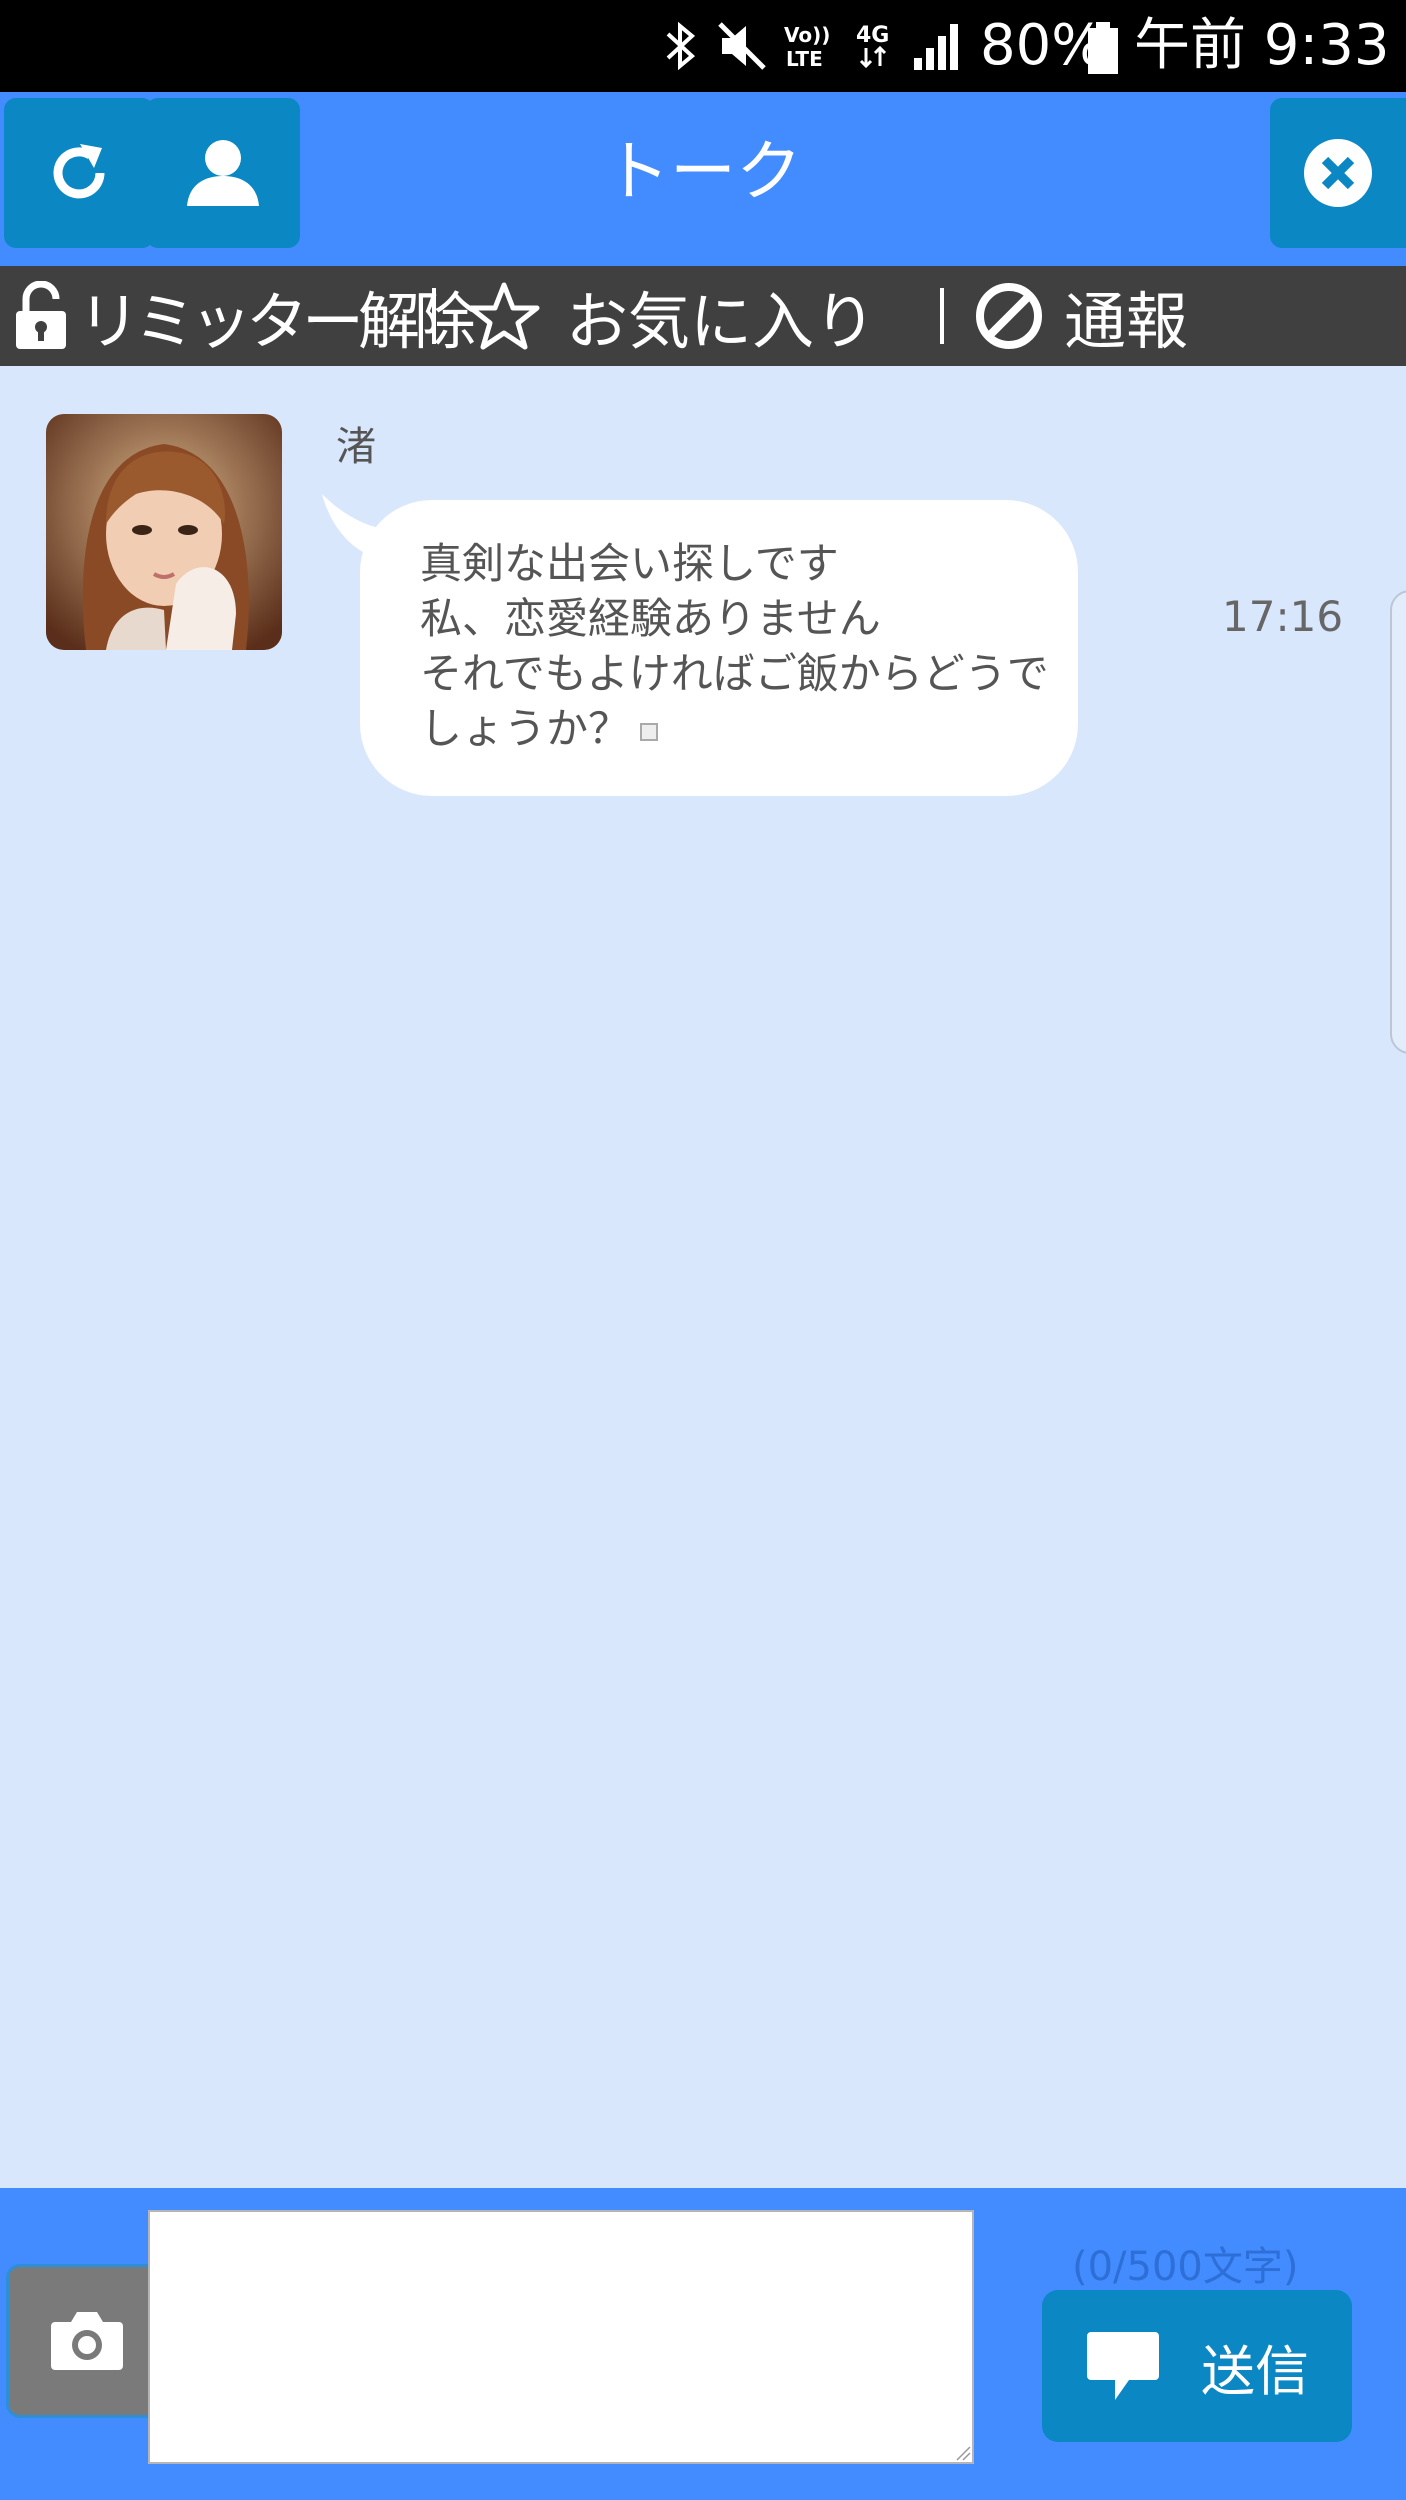 The image size is (1406, 2500). What do you see at coordinates (721, 321) in the screenshot?
I see `favorite-label: お気に入り` at bounding box center [721, 321].